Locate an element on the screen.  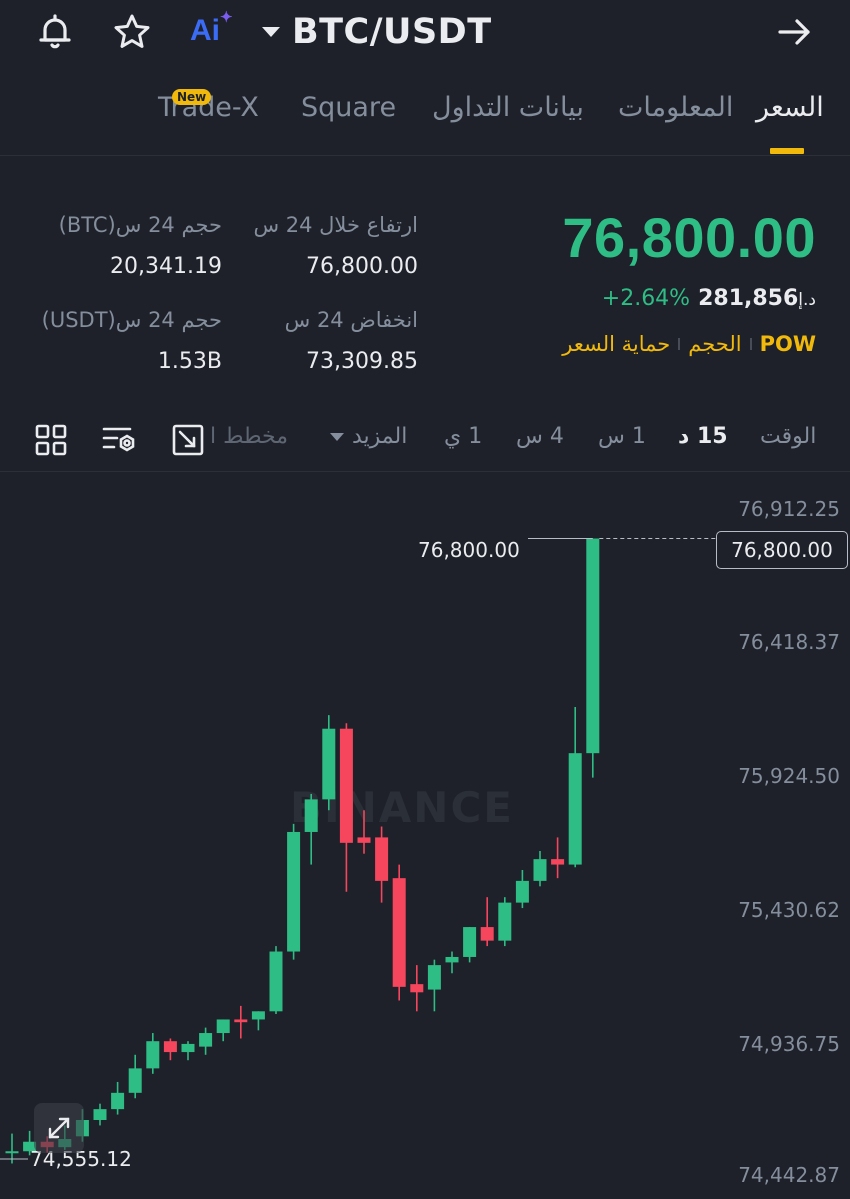
y-tick-label: 74,442.87 is located at coordinates (789, 1175).